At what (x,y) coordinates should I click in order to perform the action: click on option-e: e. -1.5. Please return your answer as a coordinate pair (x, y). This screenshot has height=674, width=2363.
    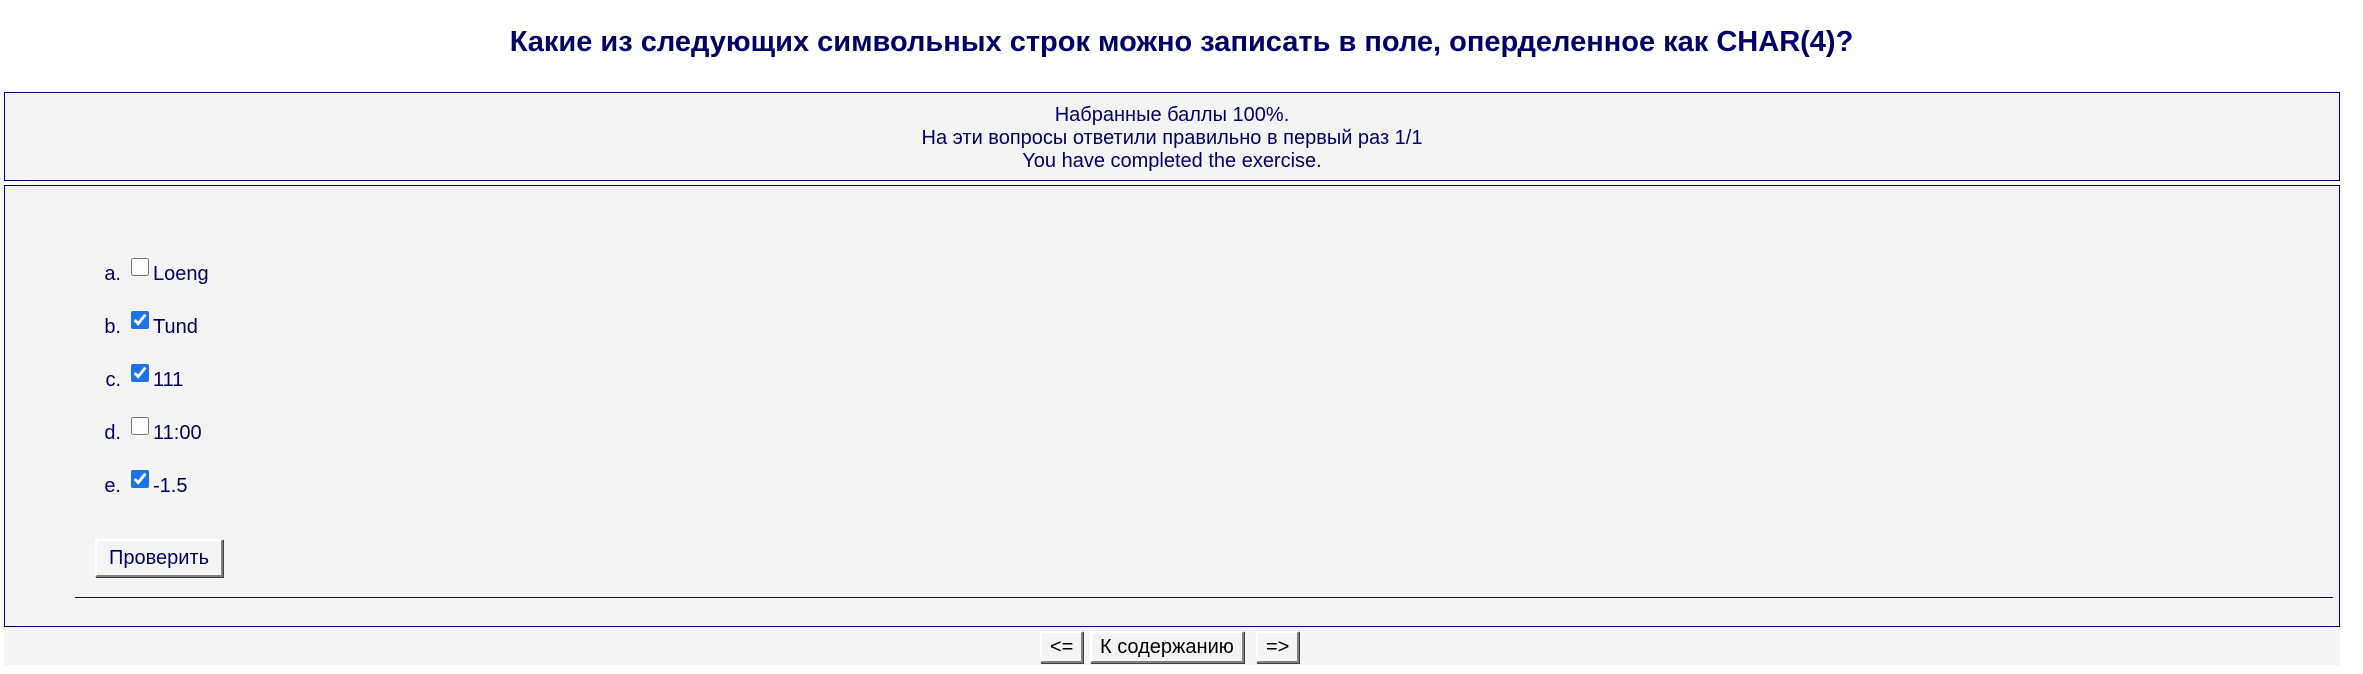
    Looking at the image, I should click on (151, 496).